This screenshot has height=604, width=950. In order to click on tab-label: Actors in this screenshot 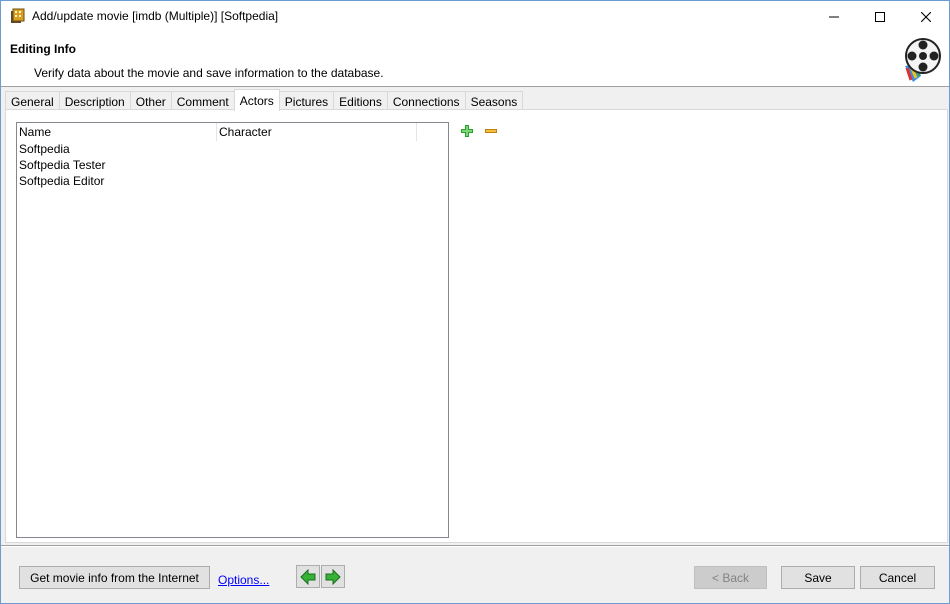, I will do `click(256, 100)`.